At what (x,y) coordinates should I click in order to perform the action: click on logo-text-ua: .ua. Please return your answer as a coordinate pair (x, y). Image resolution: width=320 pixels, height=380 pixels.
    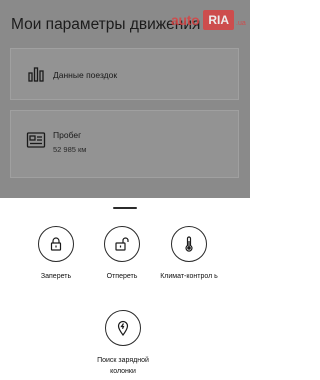
    Looking at the image, I should click on (241, 23).